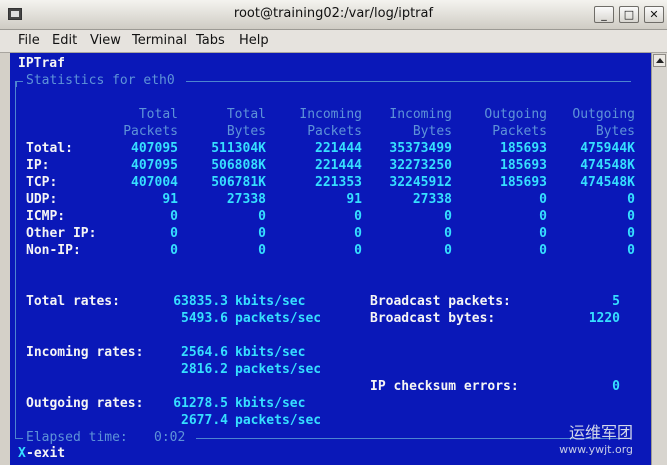  I want to click on exit-label: -exit, so click(46, 453).